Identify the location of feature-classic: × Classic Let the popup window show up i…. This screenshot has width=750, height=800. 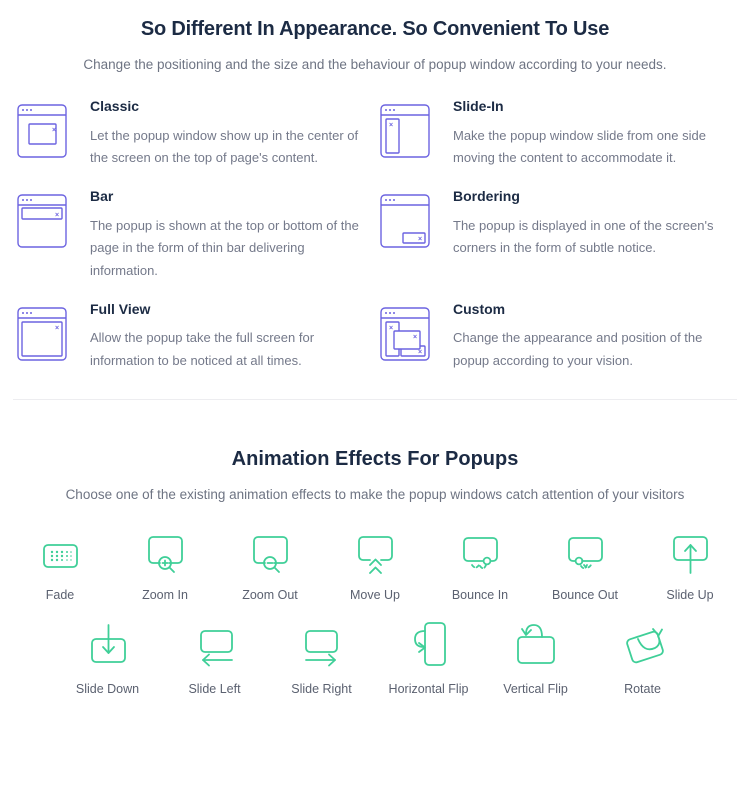
(193, 134).